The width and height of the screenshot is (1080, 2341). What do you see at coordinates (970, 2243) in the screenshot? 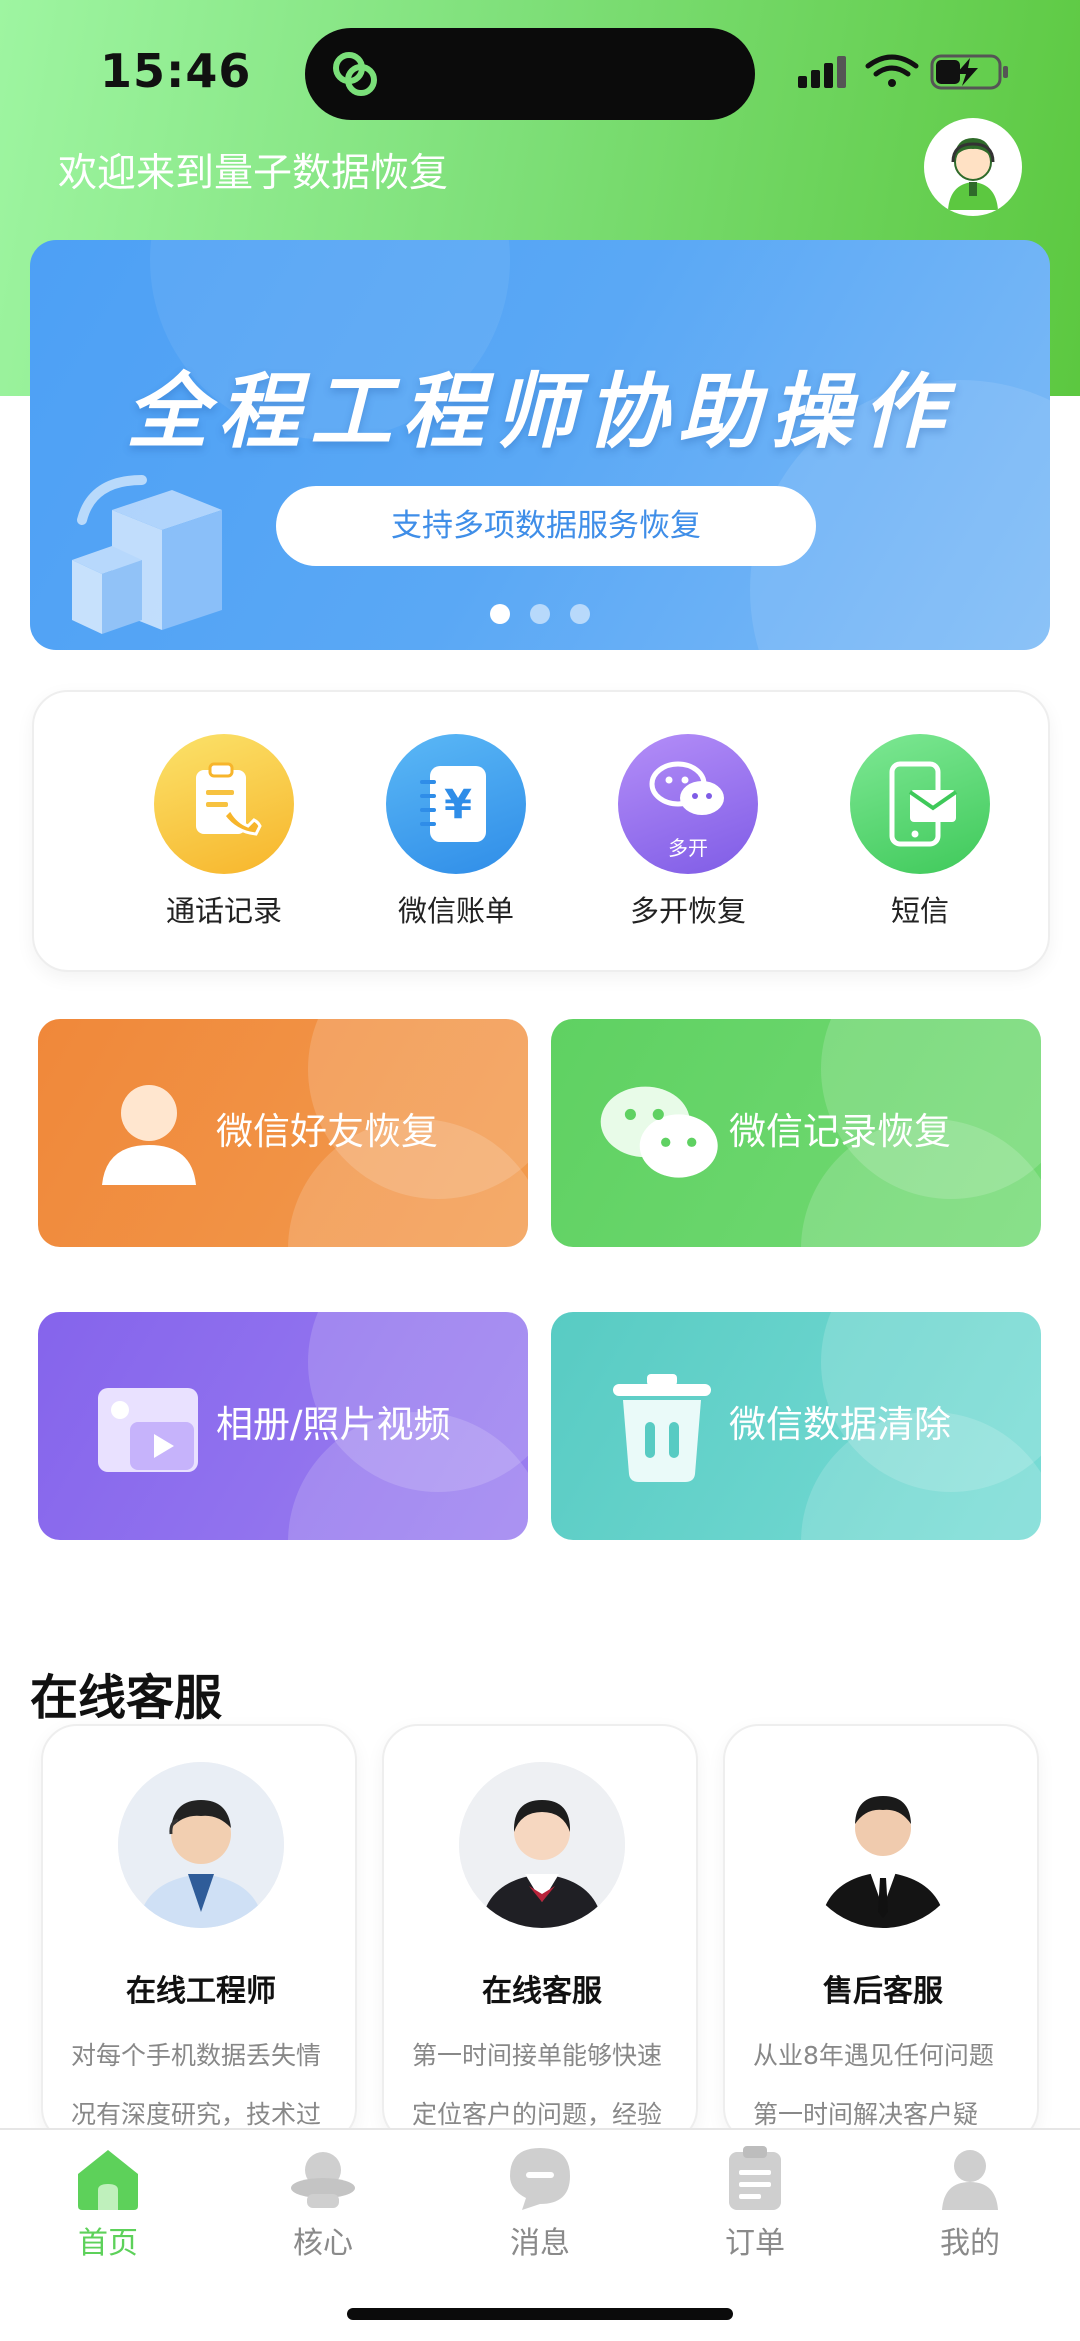
I see `tab-label: 我的` at bounding box center [970, 2243].